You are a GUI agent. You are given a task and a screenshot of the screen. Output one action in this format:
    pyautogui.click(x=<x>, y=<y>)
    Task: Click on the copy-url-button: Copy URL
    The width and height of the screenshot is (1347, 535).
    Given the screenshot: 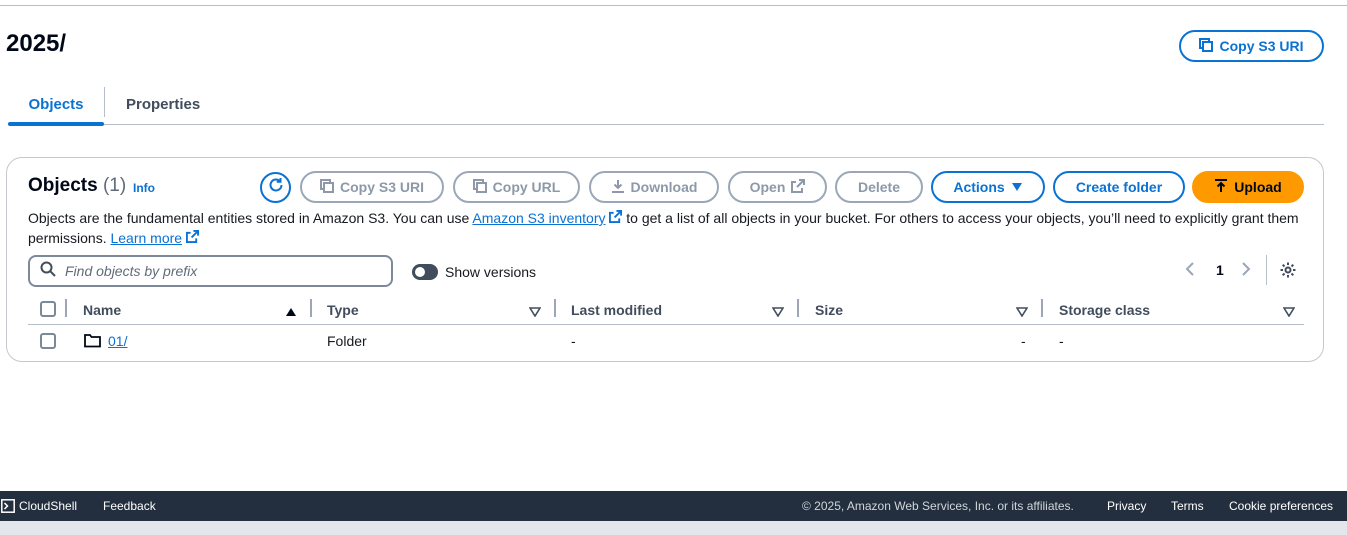 What is the action you would take?
    pyautogui.click(x=516, y=187)
    